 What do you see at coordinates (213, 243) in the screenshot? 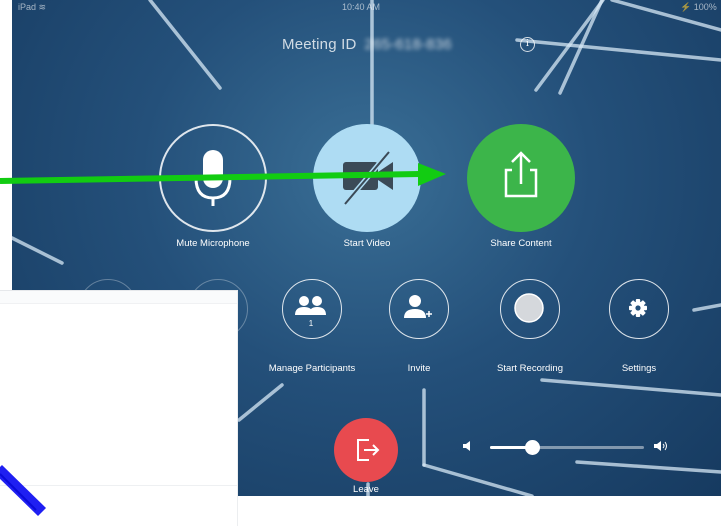
I see `mute-microphone-label: Mute Microphone` at bounding box center [213, 243].